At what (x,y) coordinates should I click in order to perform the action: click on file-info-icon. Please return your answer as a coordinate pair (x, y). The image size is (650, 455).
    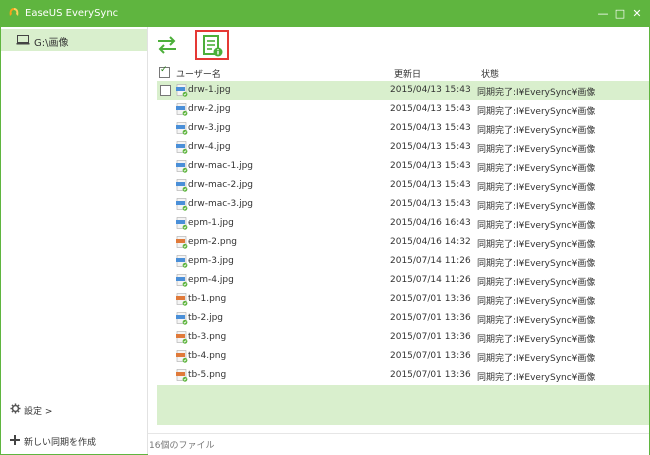
    Looking at the image, I should click on (213, 46).